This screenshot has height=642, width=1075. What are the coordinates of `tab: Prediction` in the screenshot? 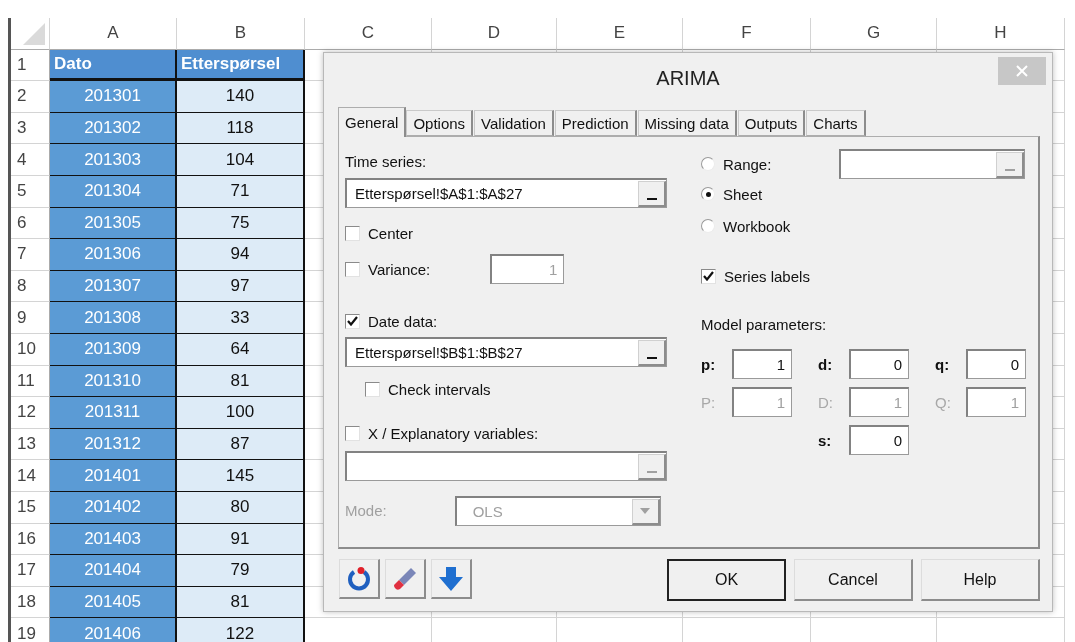 It's located at (595, 123).